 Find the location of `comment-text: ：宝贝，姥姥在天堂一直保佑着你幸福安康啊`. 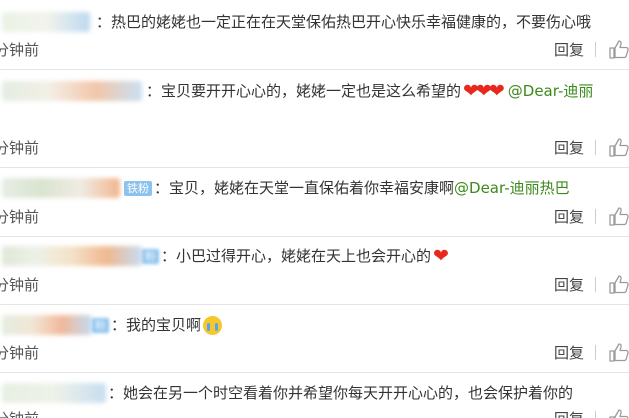

comment-text: ：宝贝，姥姥在天堂一直保佑着你幸福安康啊 is located at coordinates (304, 188).